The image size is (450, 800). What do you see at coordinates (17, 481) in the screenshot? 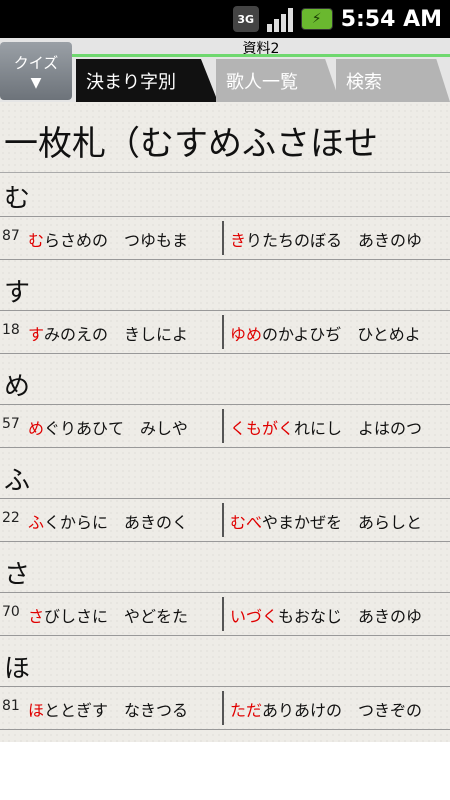
I see `group-heading-text: ふ` at bounding box center [17, 481].